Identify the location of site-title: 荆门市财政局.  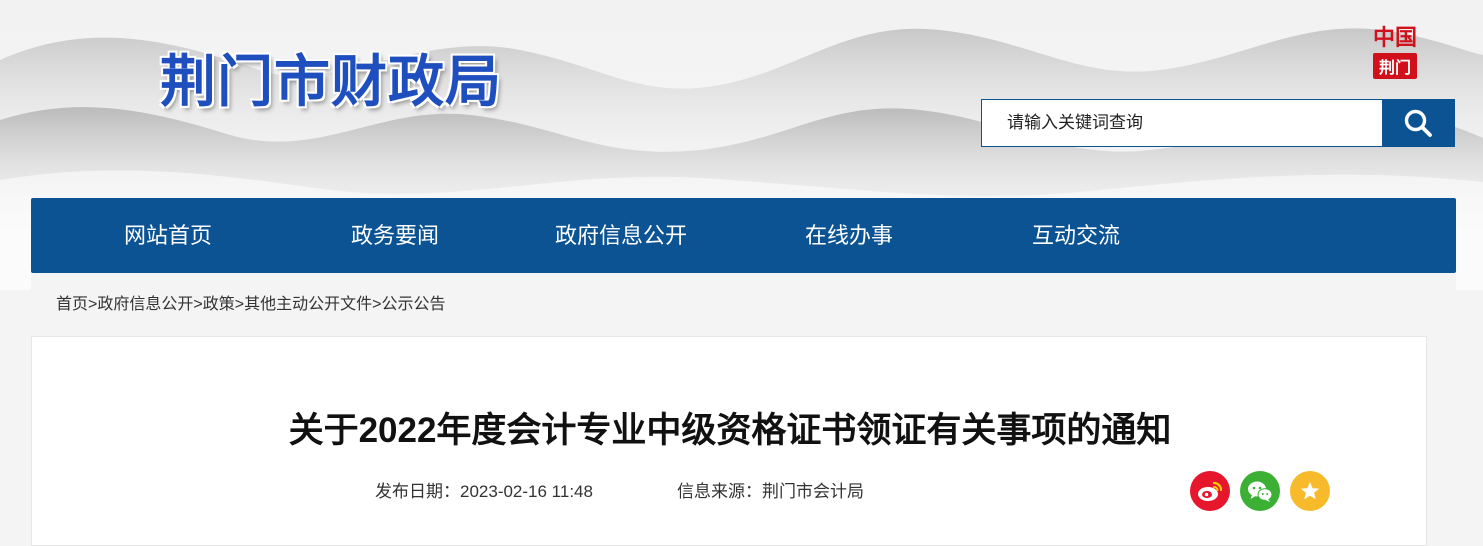
(331, 82).